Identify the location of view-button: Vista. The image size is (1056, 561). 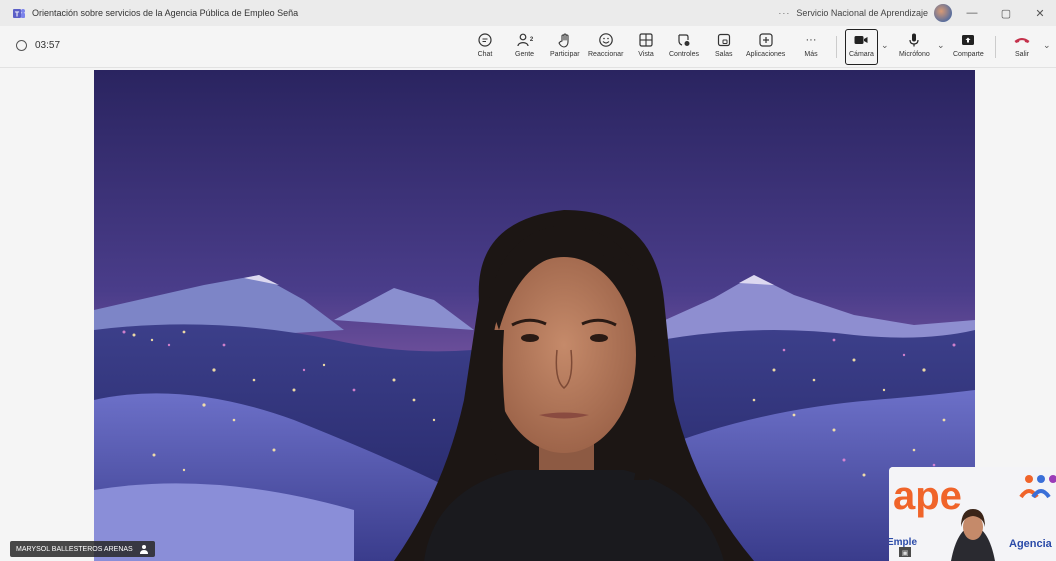
(646, 47).